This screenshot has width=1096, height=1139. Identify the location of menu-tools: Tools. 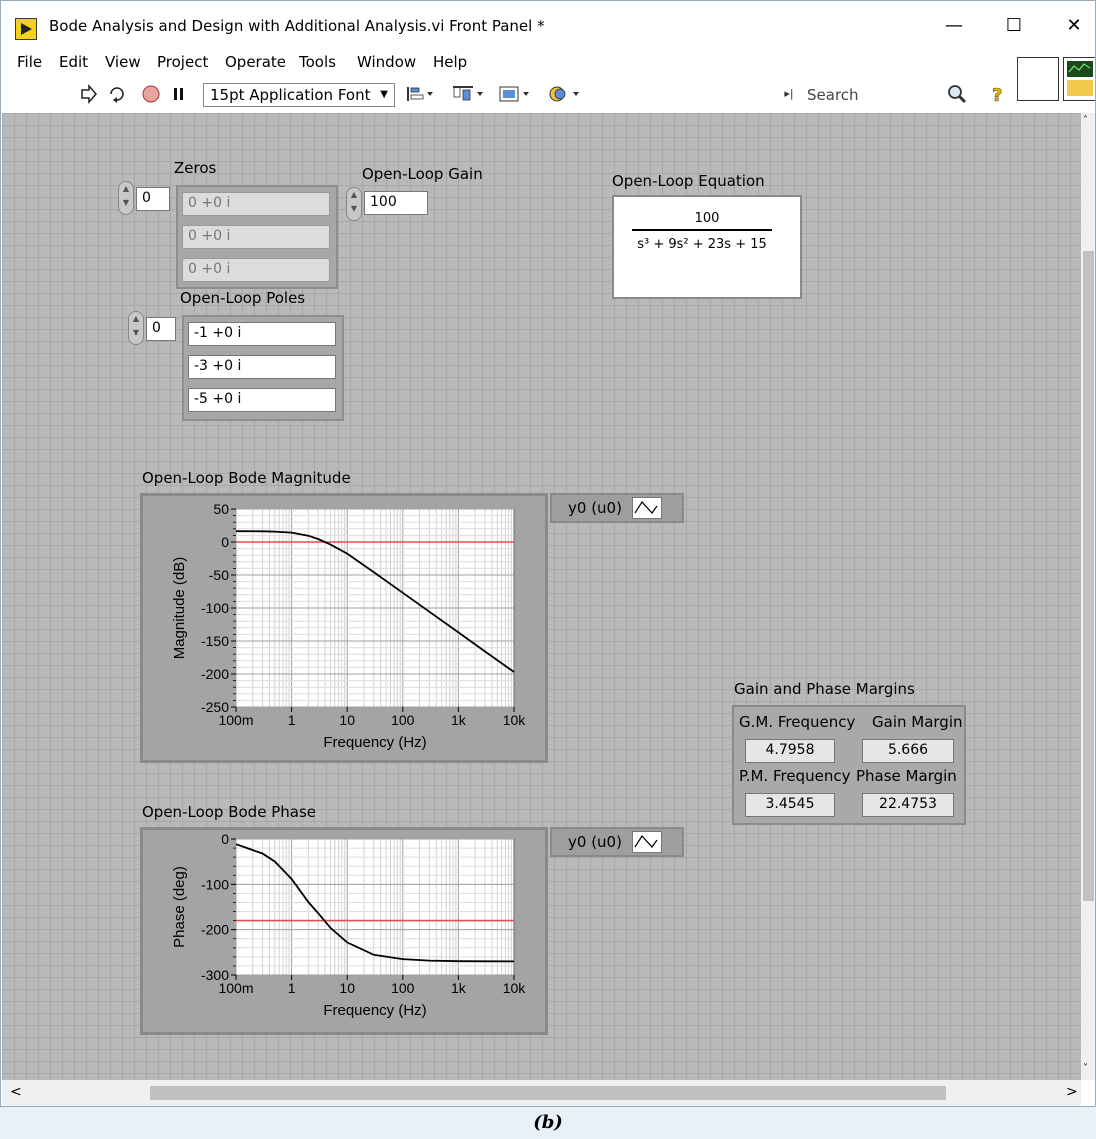
(317, 62).